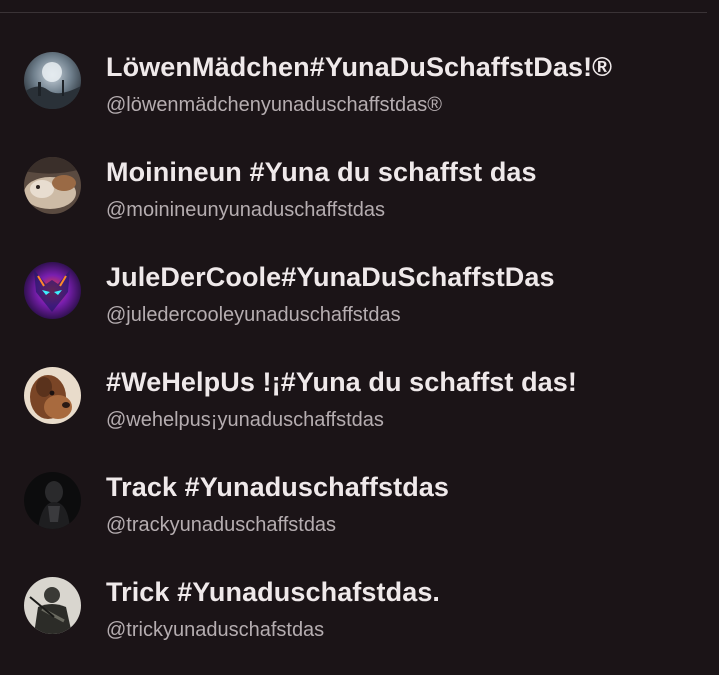 This screenshot has height=675, width=719. Describe the element at coordinates (52, 290) in the screenshot. I see `neon-wolf-avatar` at that location.